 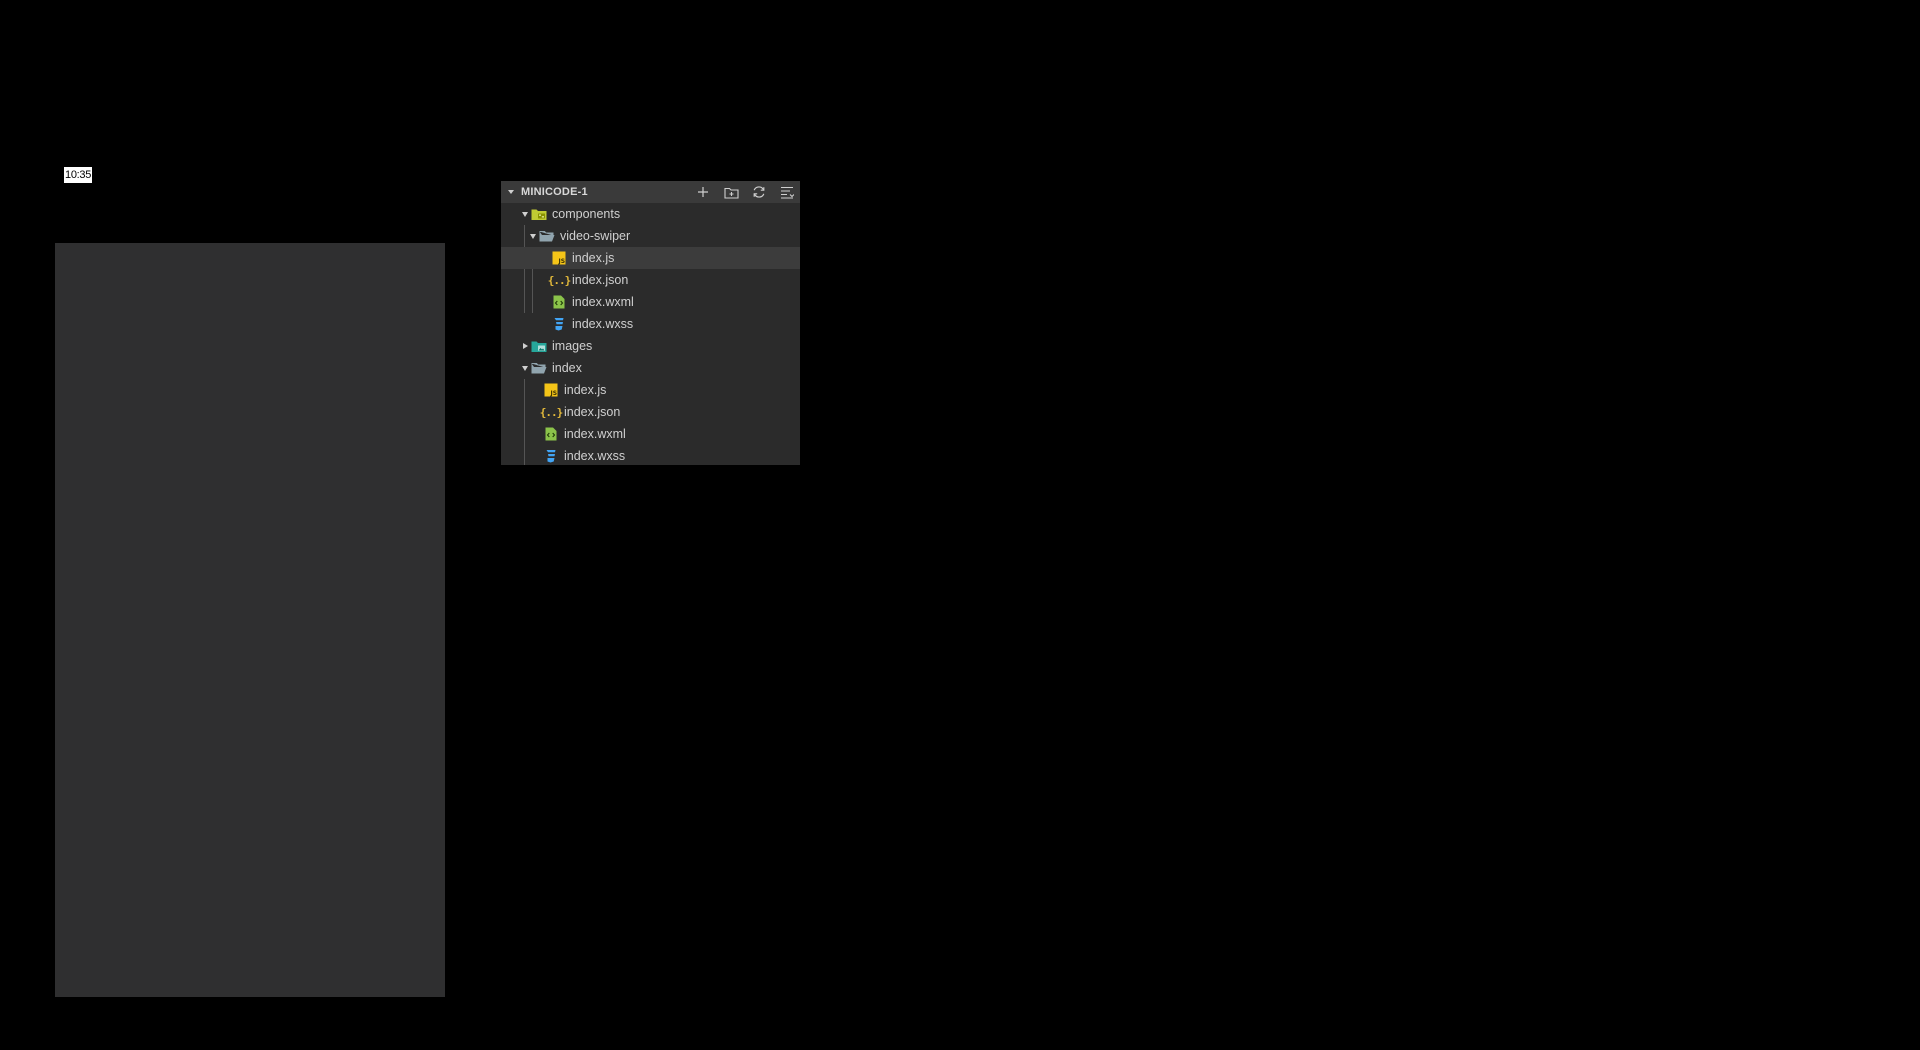 What do you see at coordinates (650, 236) in the screenshot?
I see `tree-item-video-swiper: video-swiper` at bounding box center [650, 236].